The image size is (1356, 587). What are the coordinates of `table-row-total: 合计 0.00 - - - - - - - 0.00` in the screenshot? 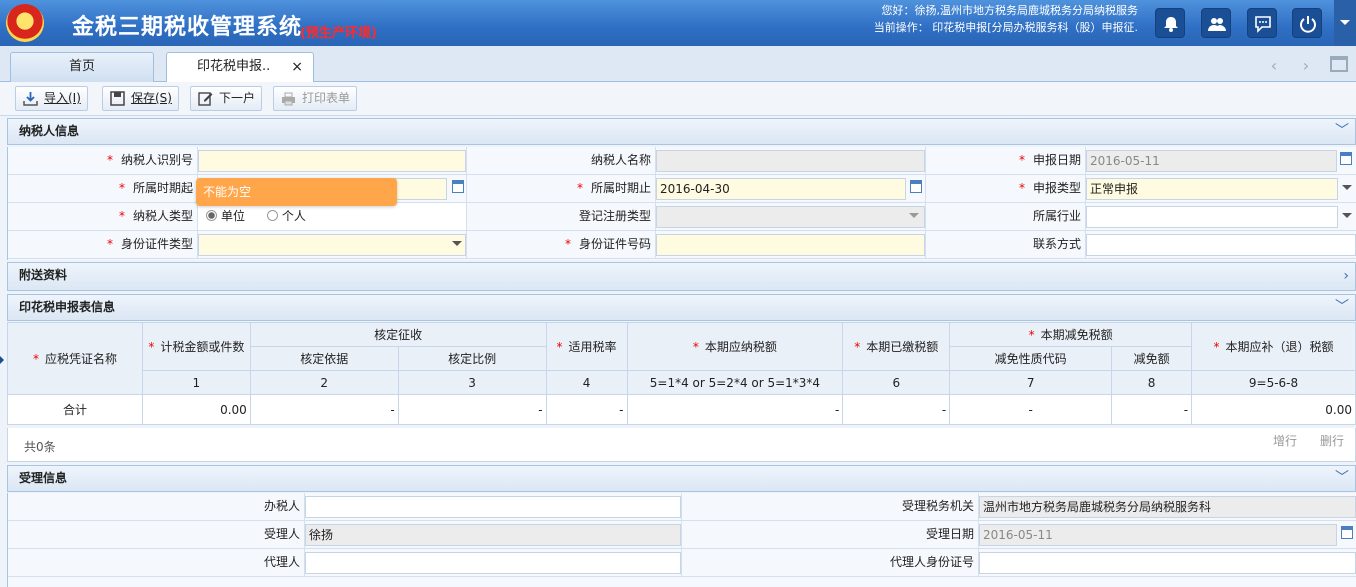 It's located at (681, 409).